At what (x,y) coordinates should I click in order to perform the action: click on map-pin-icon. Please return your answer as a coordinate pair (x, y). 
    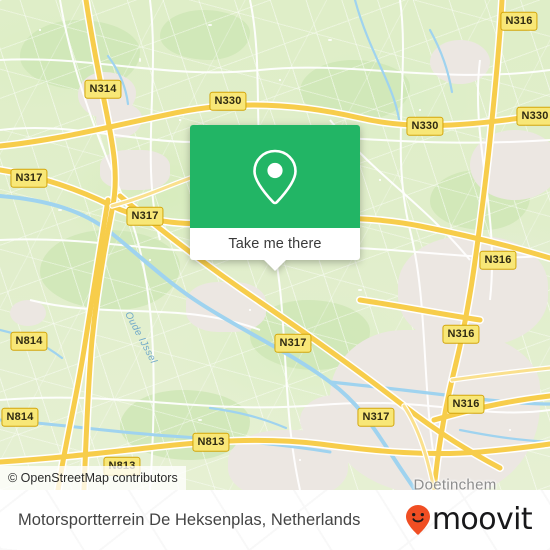
    Looking at the image, I should click on (275, 176).